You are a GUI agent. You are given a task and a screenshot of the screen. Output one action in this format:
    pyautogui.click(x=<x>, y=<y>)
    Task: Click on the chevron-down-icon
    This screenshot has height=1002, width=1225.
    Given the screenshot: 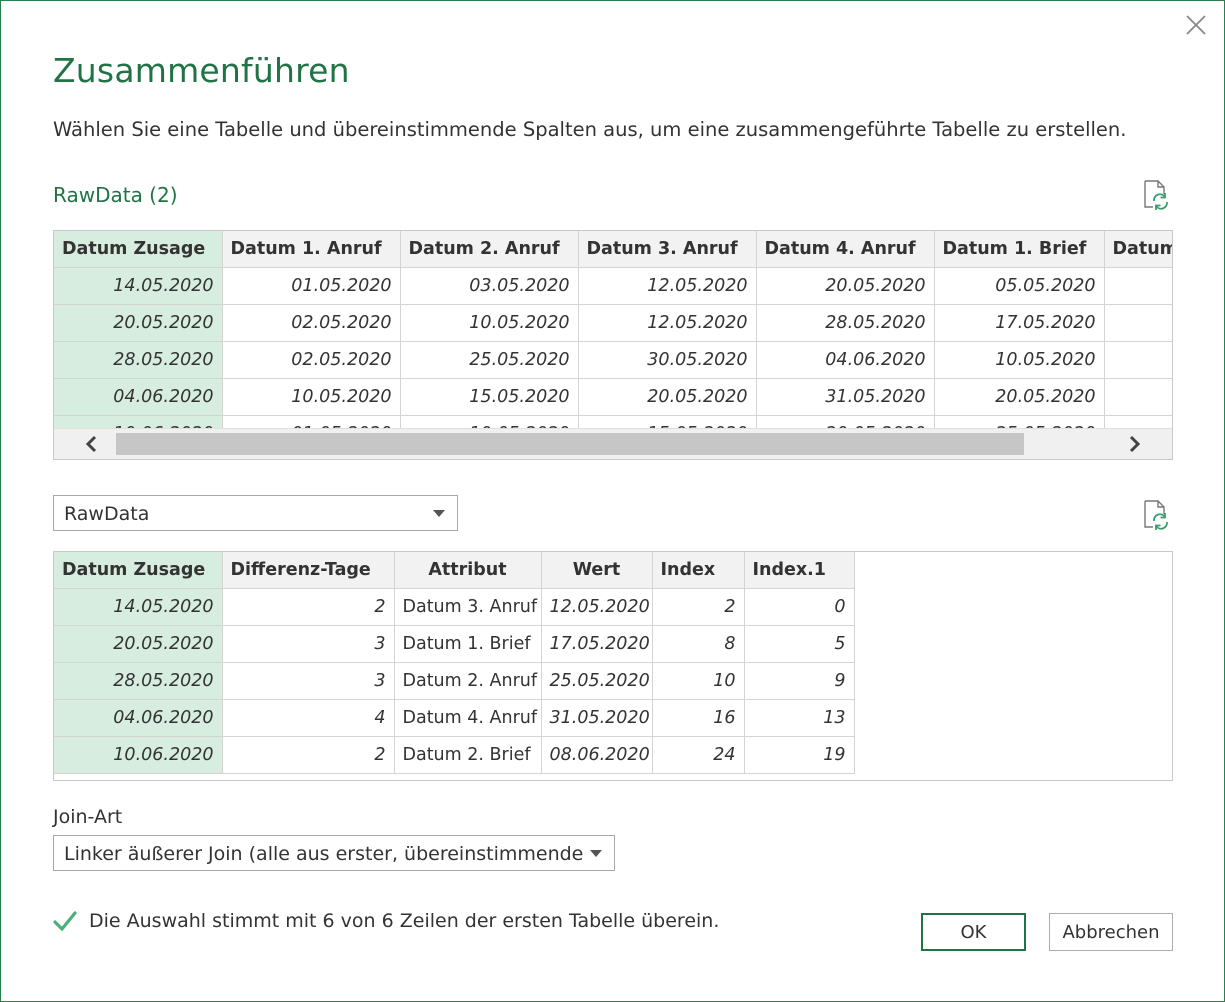 What is the action you would take?
    pyautogui.click(x=439, y=513)
    